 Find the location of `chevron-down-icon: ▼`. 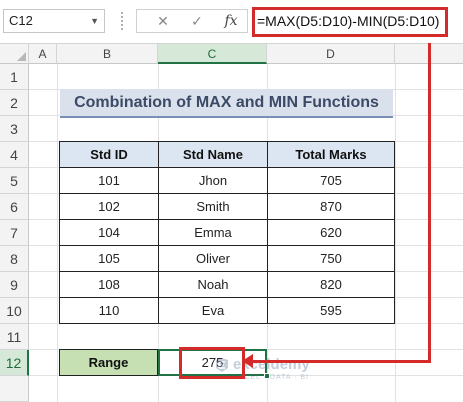

chevron-down-icon: ▼ is located at coordinates (94, 21).